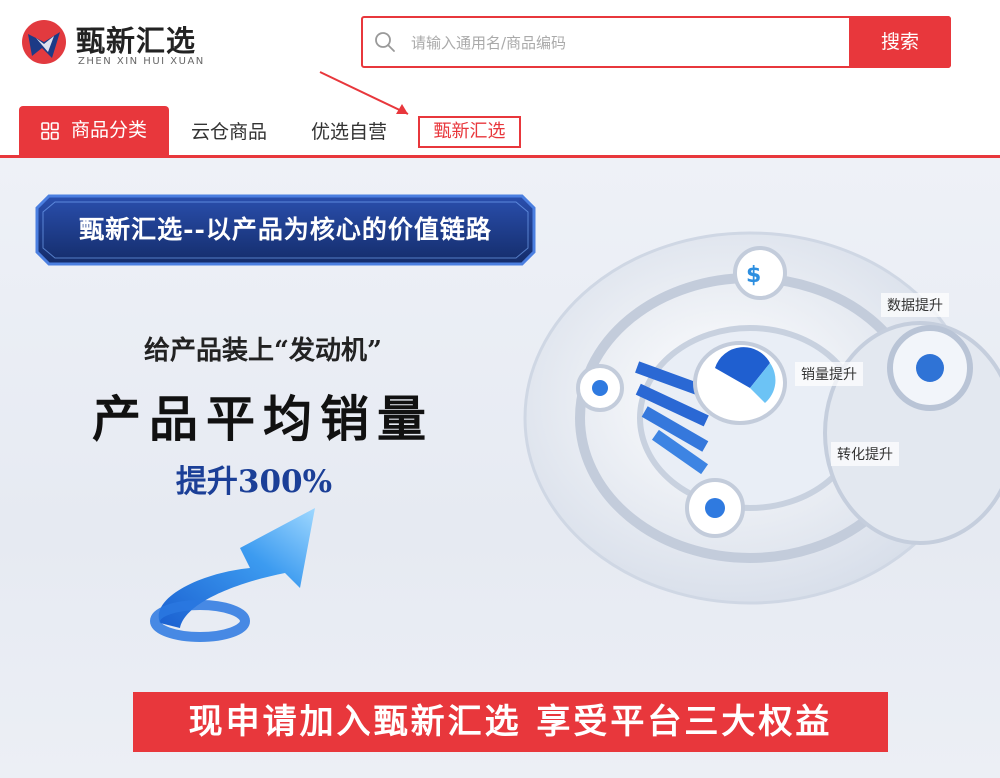 The width and height of the screenshot is (1000, 778). I want to click on apply-join-banner-button: 现申请加入甄新汇选 享受平台三大权益, so click(510, 722).